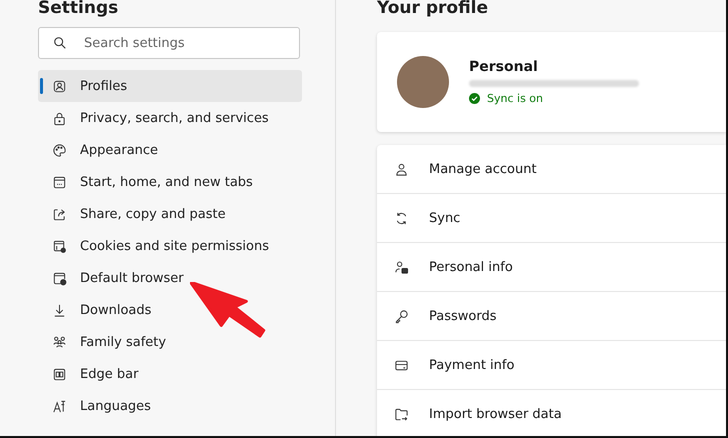 This screenshot has width=728, height=438. What do you see at coordinates (170, 182) in the screenshot?
I see `sidebar-item: Start, home, and new tabs` at bounding box center [170, 182].